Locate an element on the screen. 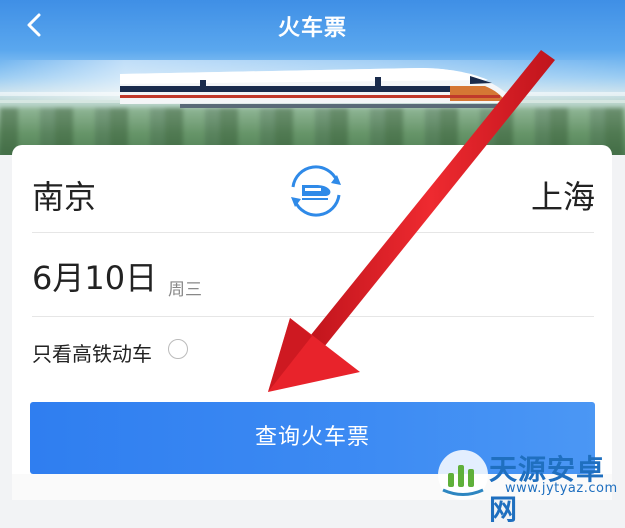 The image size is (625, 528). page-title: 火车票 is located at coordinates (312, 28).